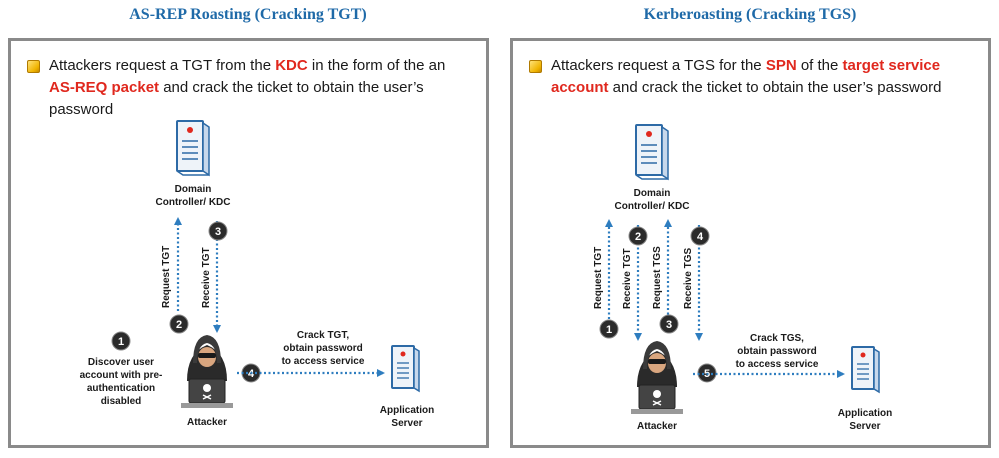 This screenshot has height=458, width=999. What do you see at coordinates (777, 364) in the screenshot?
I see `step-5-line3: to access service` at bounding box center [777, 364].